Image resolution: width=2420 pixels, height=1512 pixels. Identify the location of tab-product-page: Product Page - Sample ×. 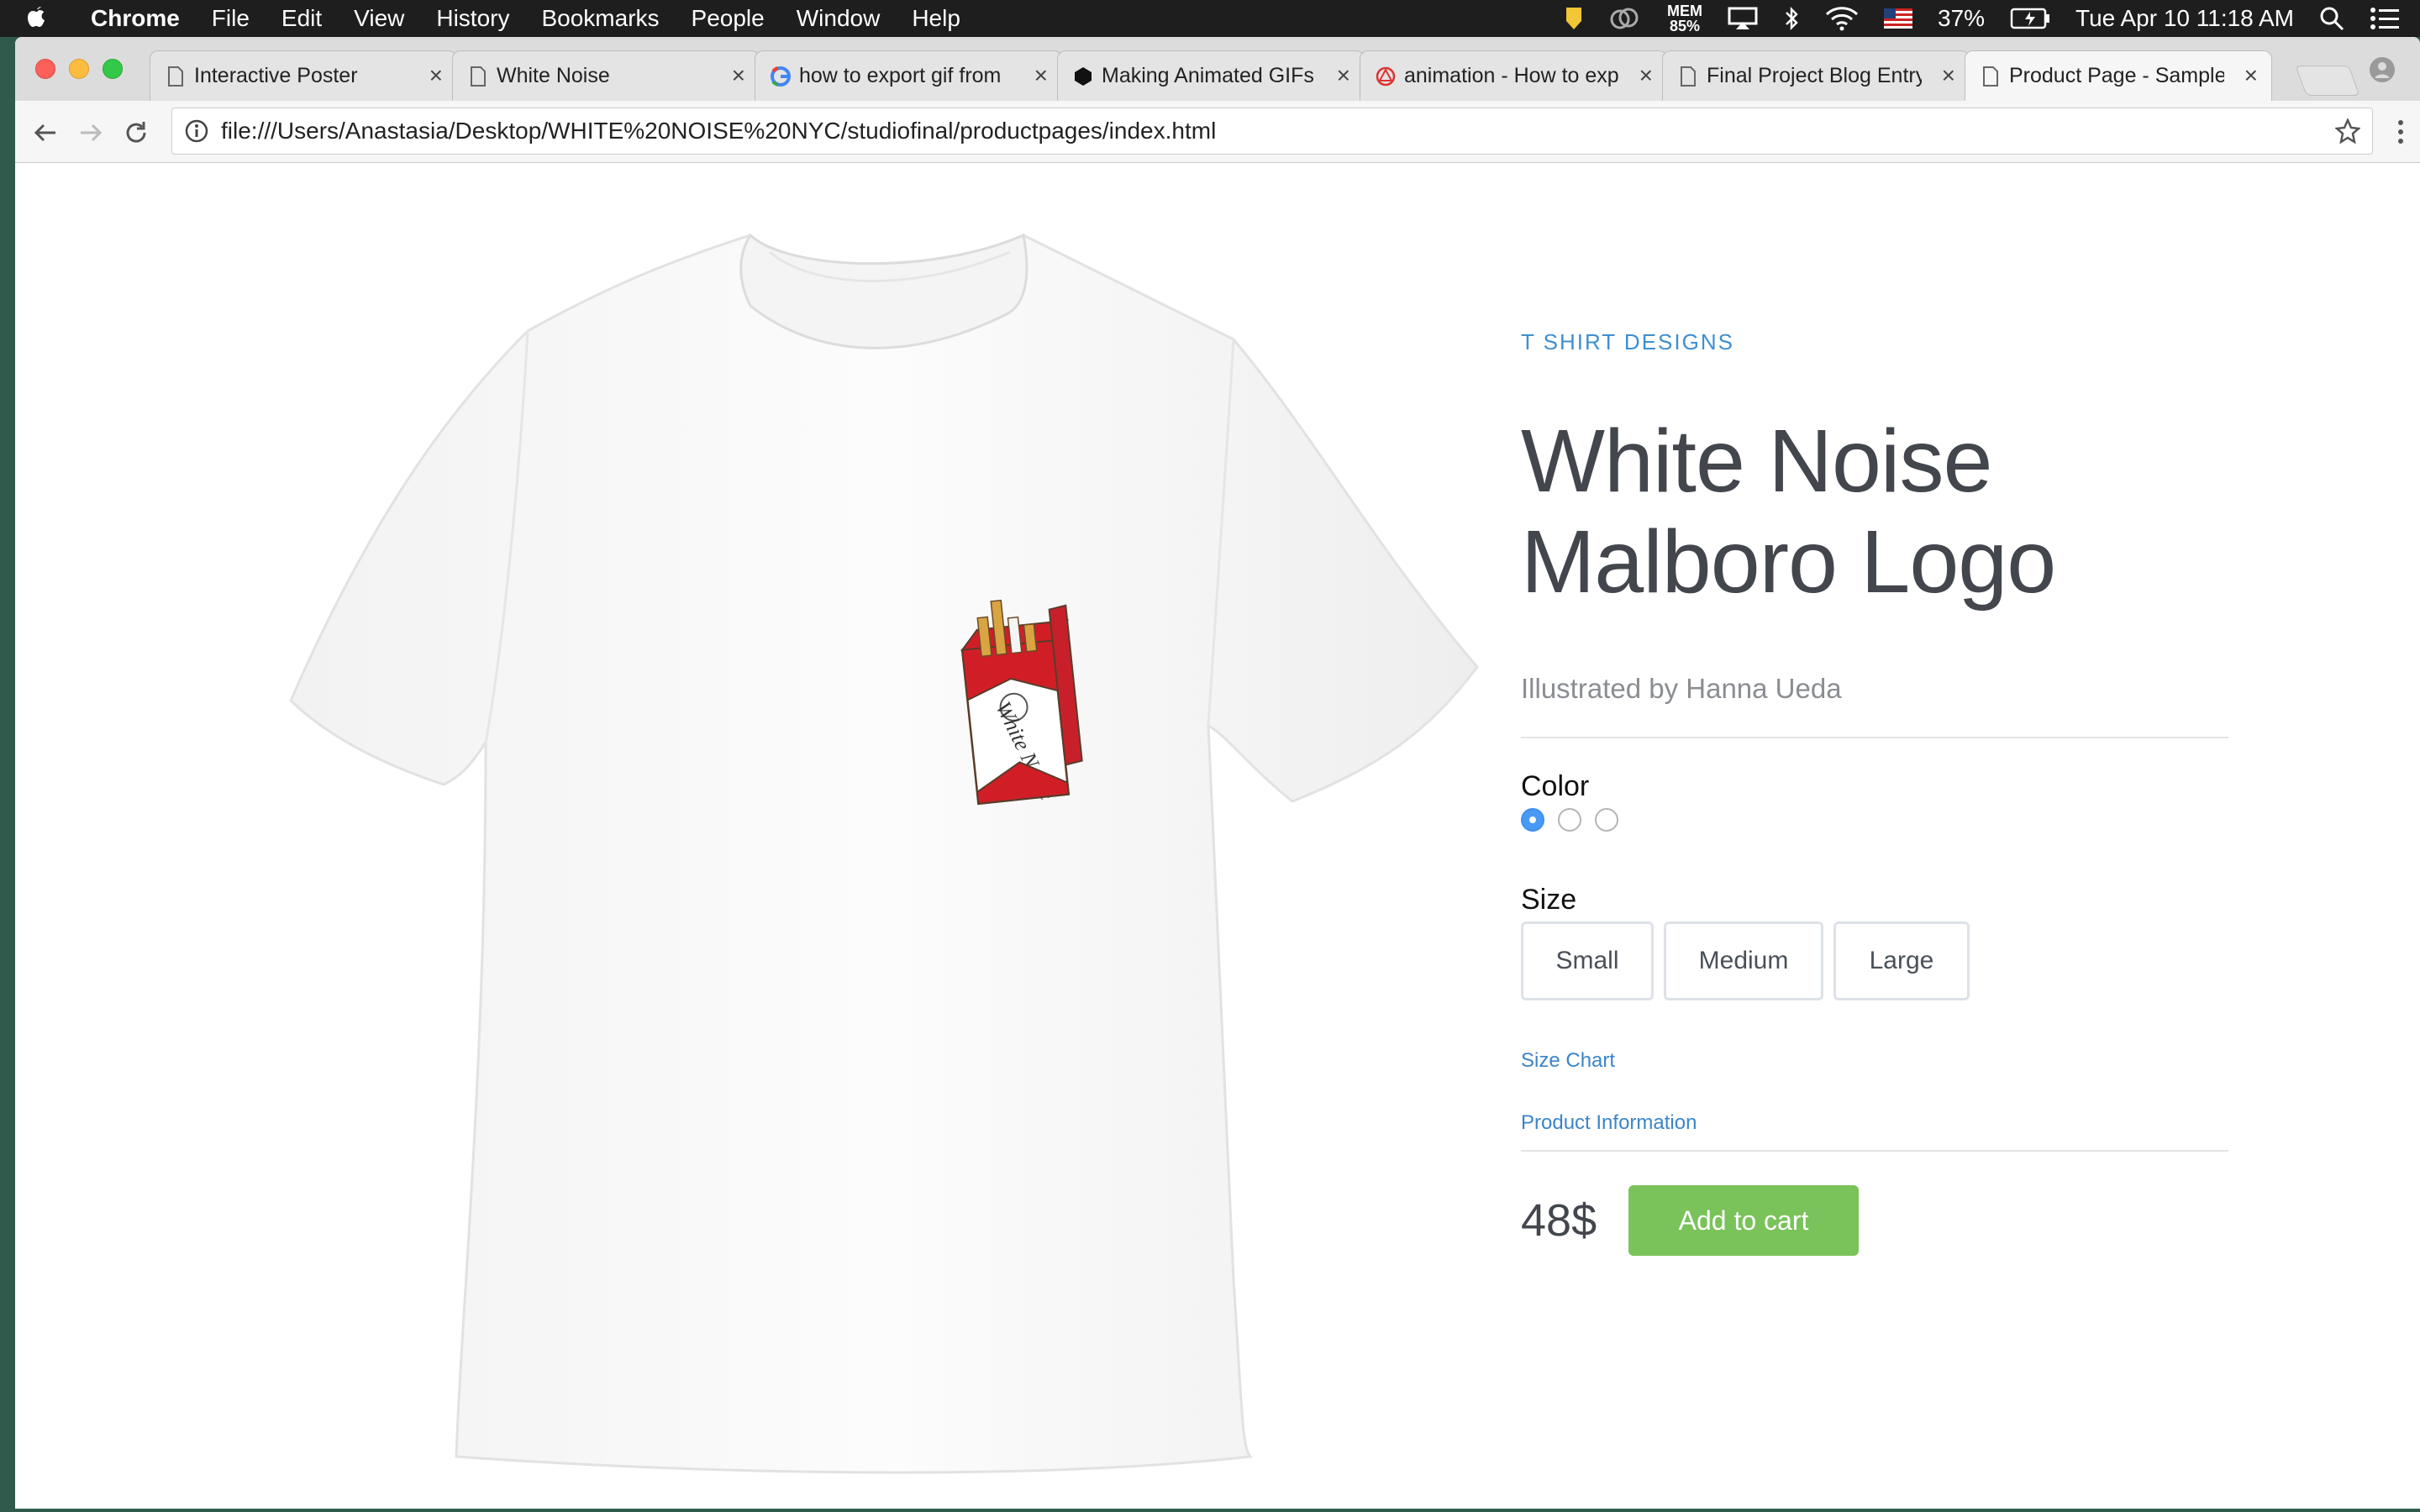
(2118, 75).